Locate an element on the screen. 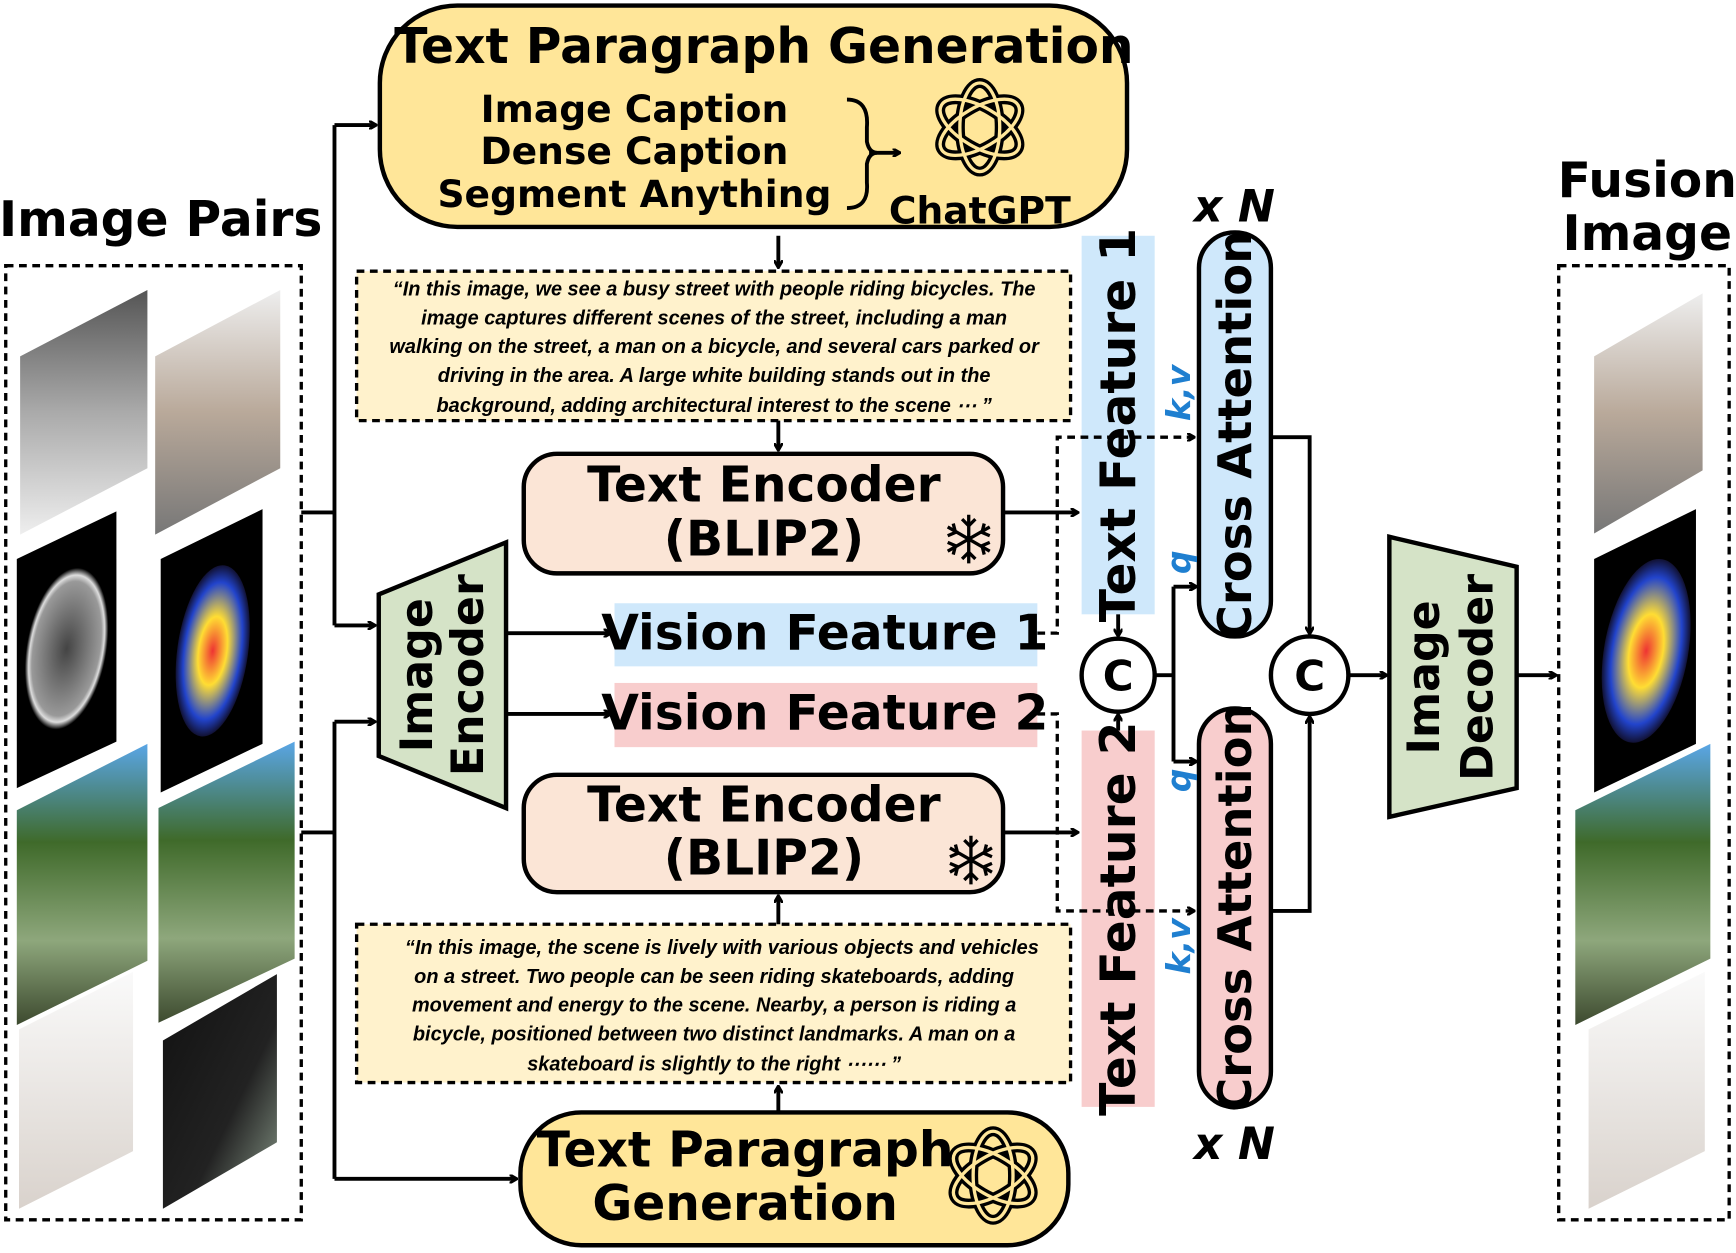  image-decoder-label: Image is located at coordinates (1424, 677).